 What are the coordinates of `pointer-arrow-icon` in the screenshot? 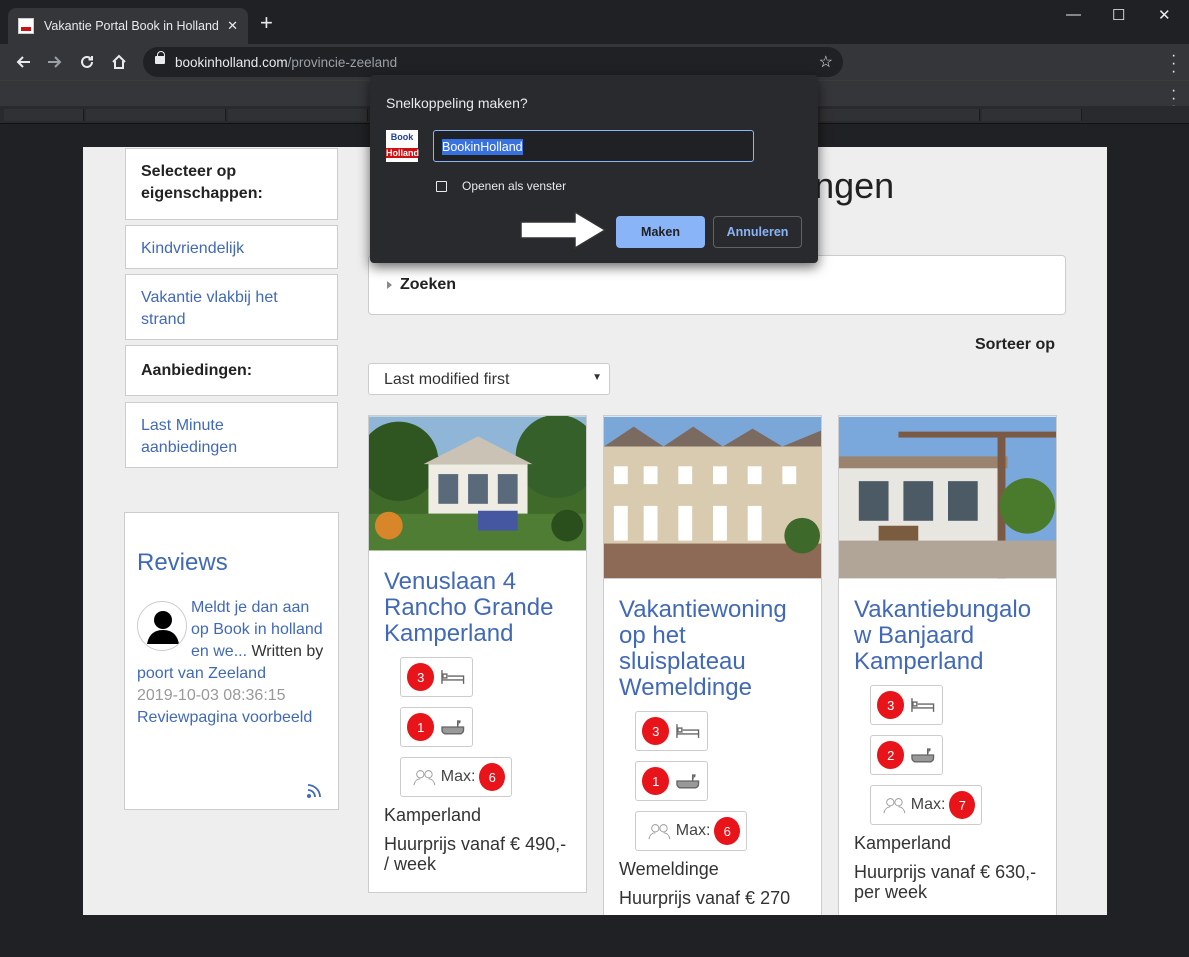 It's located at (563, 230).